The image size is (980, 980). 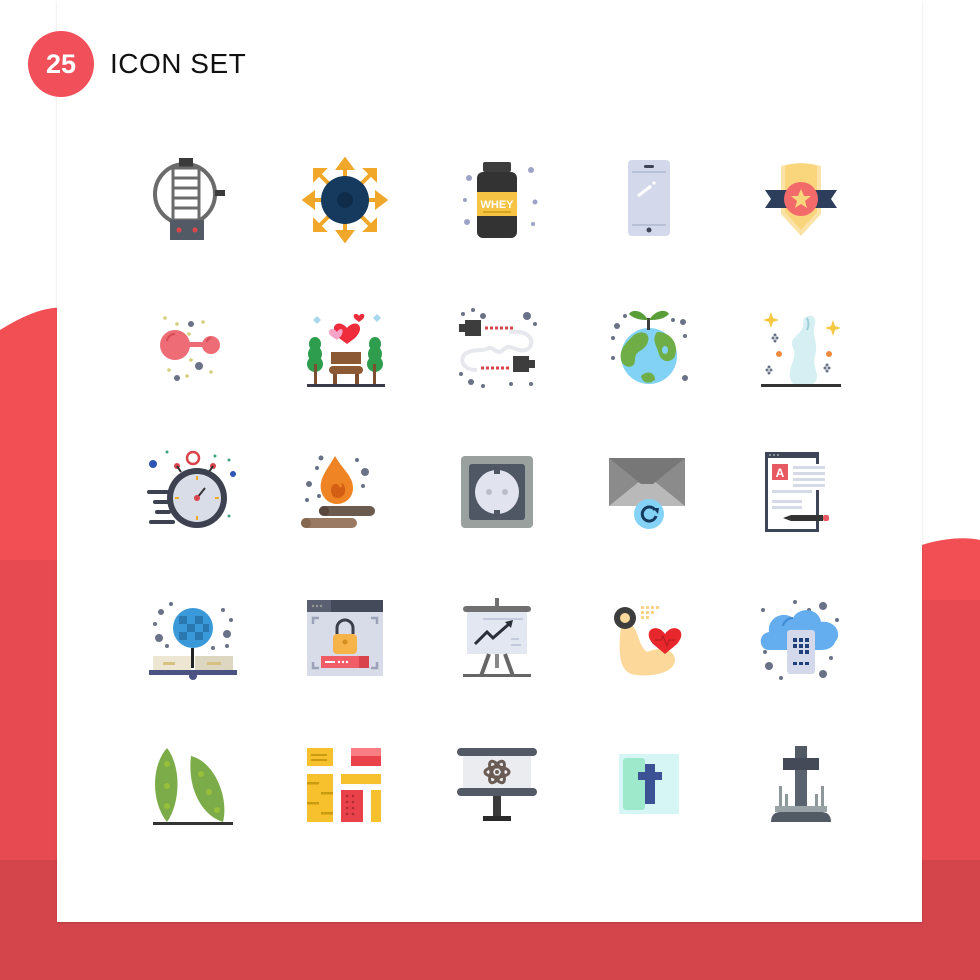 What do you see at coordinates (189, 199) in the screenshot?
I see `blender-icon` at bounding box center [189, 199].